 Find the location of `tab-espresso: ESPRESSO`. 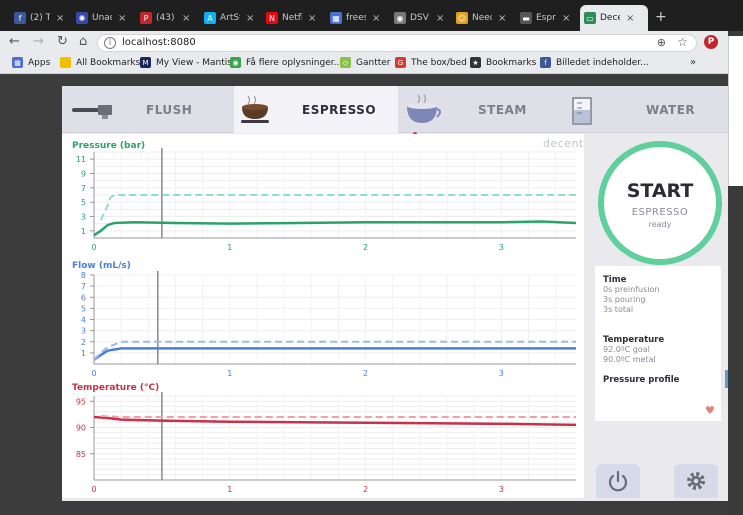

tab-espresso: ESPRESSO is located at coordinates (316, 109).